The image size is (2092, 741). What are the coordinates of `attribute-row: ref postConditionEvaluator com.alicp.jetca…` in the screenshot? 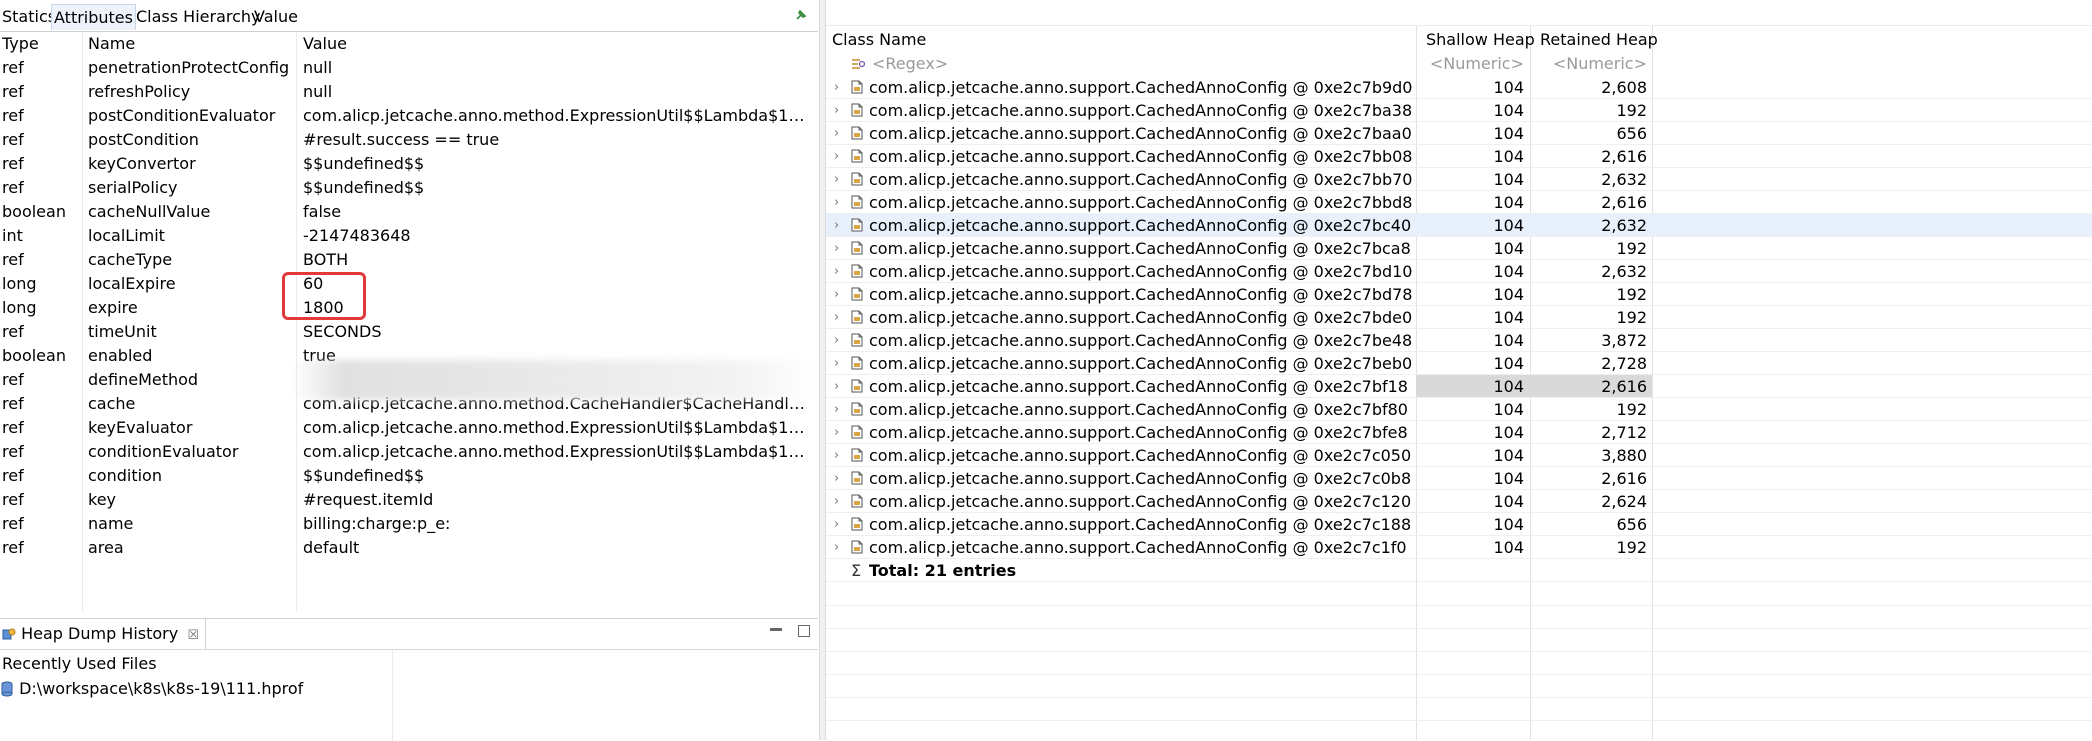 It's located at (409, 116).